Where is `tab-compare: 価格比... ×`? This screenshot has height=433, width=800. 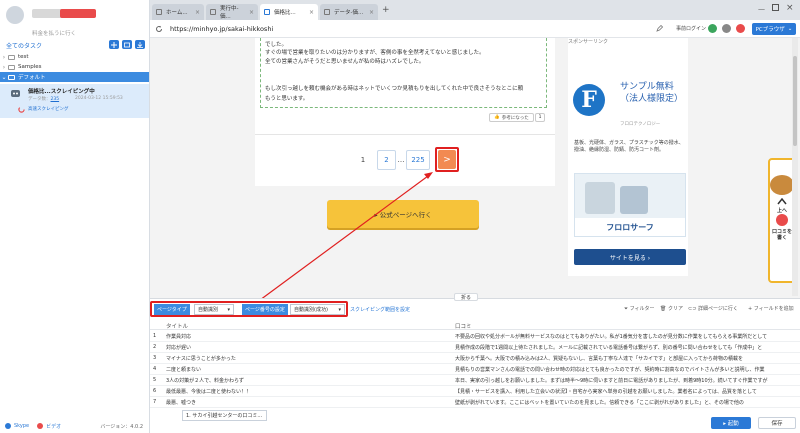
tab-compare: 価格比... × is located at coordinates (289, 12).